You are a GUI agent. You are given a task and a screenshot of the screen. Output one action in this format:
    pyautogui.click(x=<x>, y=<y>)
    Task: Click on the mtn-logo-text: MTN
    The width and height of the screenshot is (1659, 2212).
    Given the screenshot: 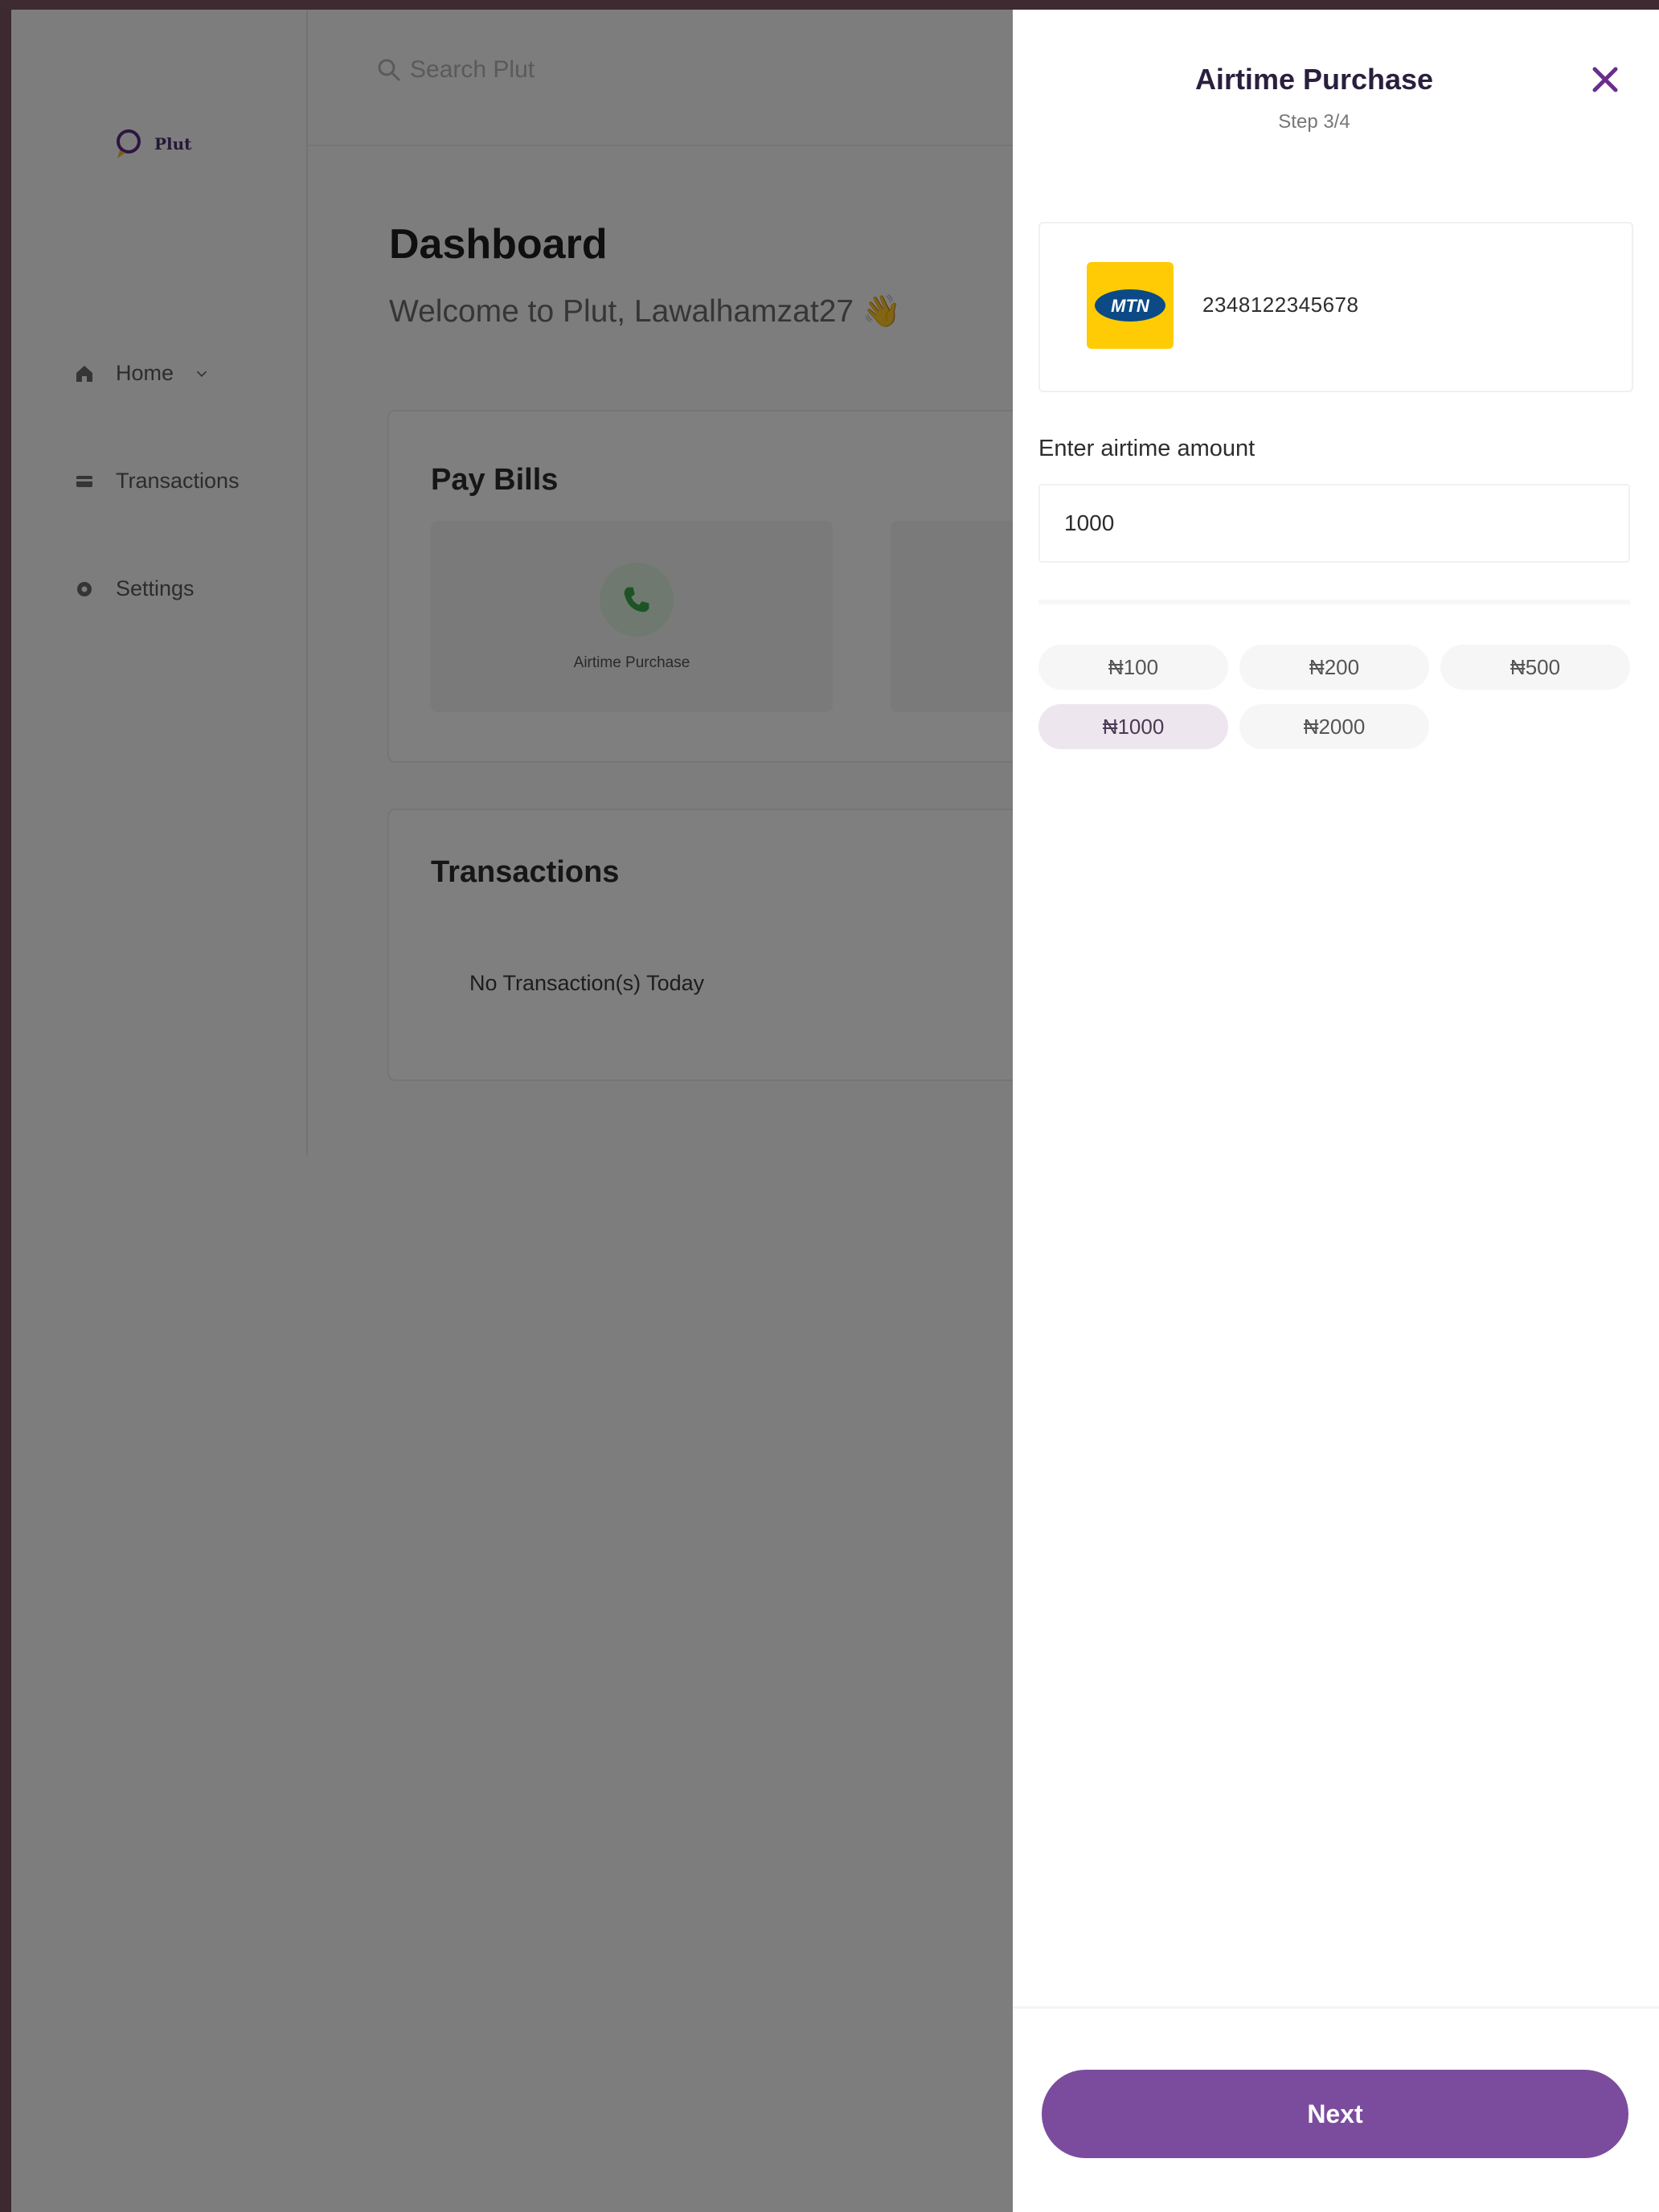 What is the action you would take?
    pyautogui.click(x=1130, y=306)
    